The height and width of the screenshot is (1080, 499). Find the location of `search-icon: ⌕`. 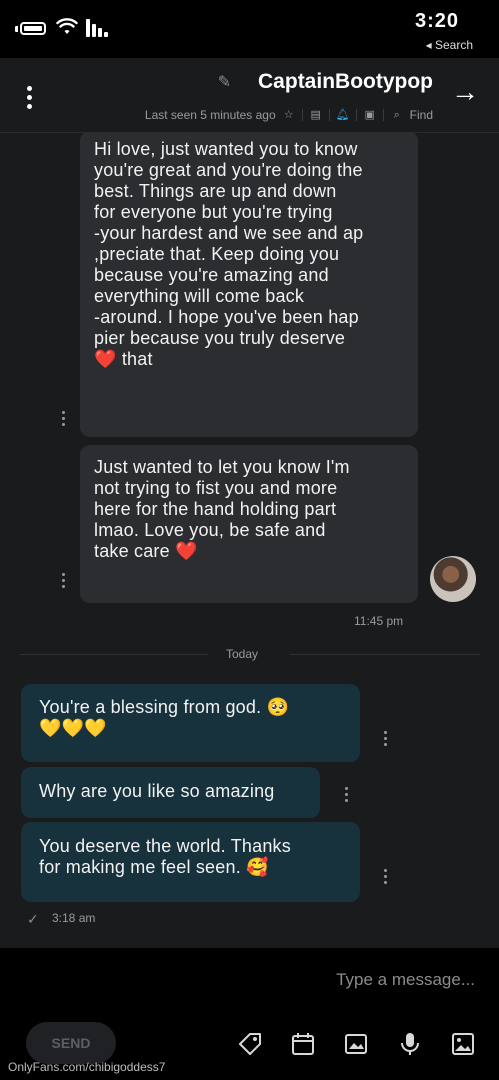

search-icon: ⌕ is located at coordinates (397, 115).